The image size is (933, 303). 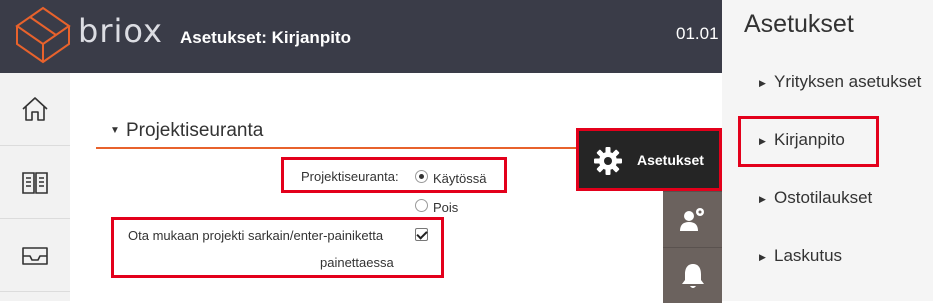 What do you see at coordinates (115, 130) in the screenshot?
I see `collapse-arrow-icon: ▼` at bounding box center [115, 130].